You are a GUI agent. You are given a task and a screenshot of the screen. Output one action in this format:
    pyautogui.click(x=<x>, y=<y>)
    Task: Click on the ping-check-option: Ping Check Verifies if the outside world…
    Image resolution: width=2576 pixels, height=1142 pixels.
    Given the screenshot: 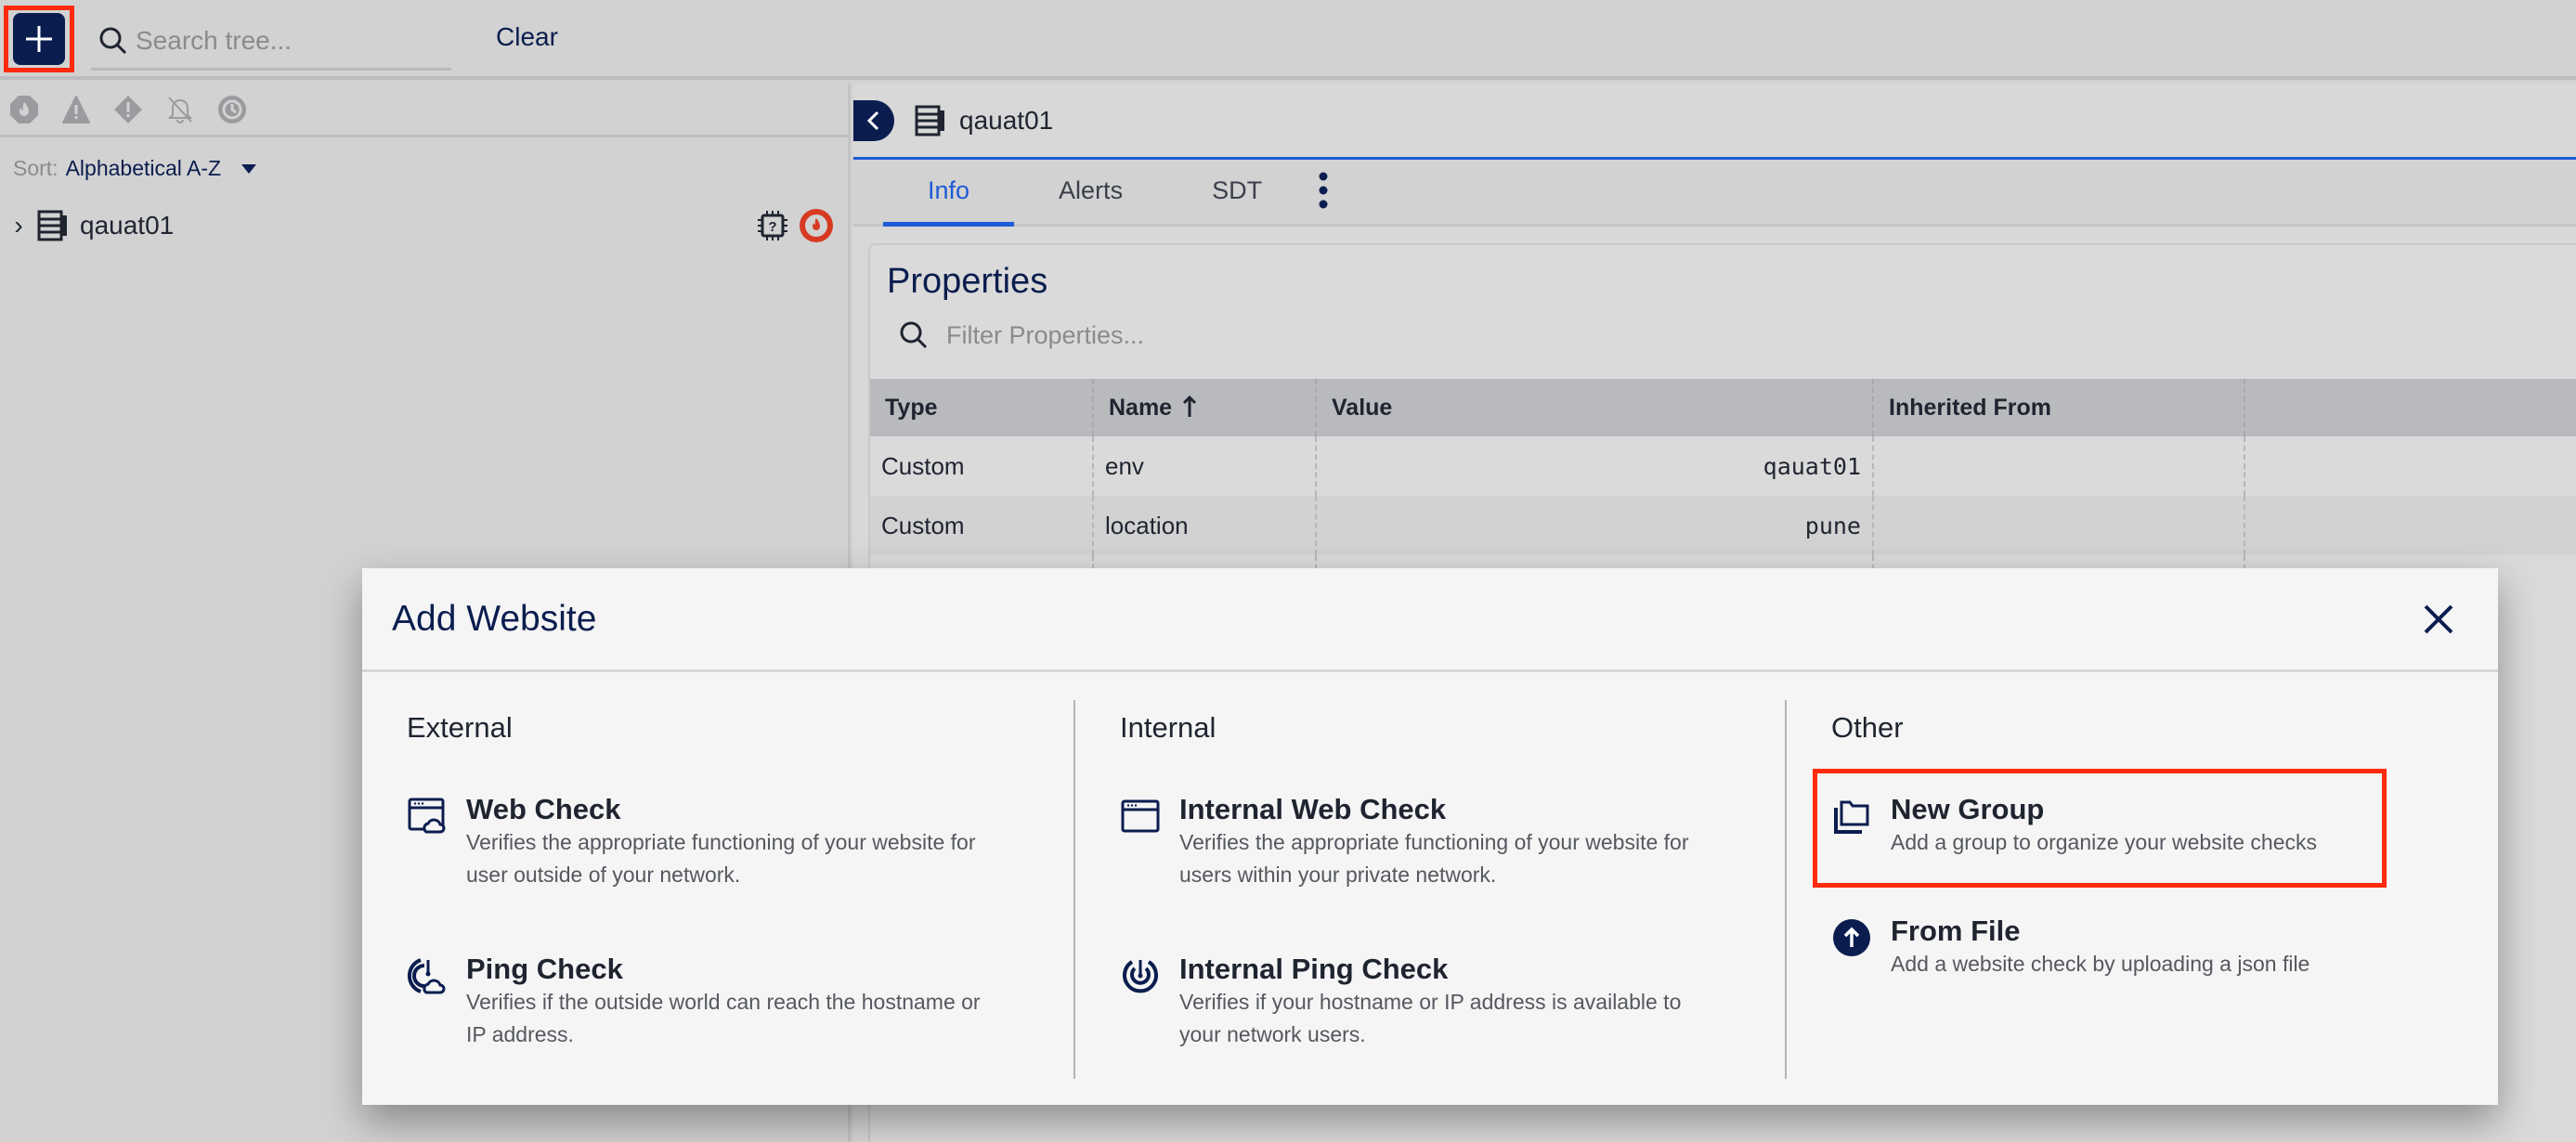 What is the action you would take?
    pyautogui.click(x=718, y=1002)
    